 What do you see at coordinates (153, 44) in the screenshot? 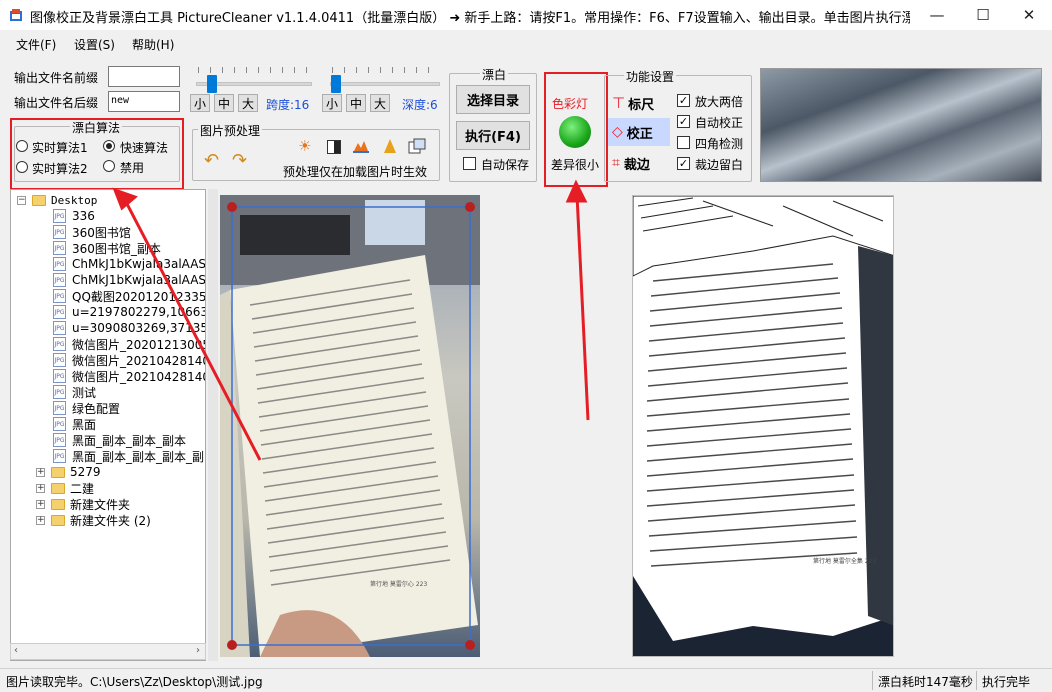
I see `menu-help: 帮助(H)` at bounding box center [153, 44].